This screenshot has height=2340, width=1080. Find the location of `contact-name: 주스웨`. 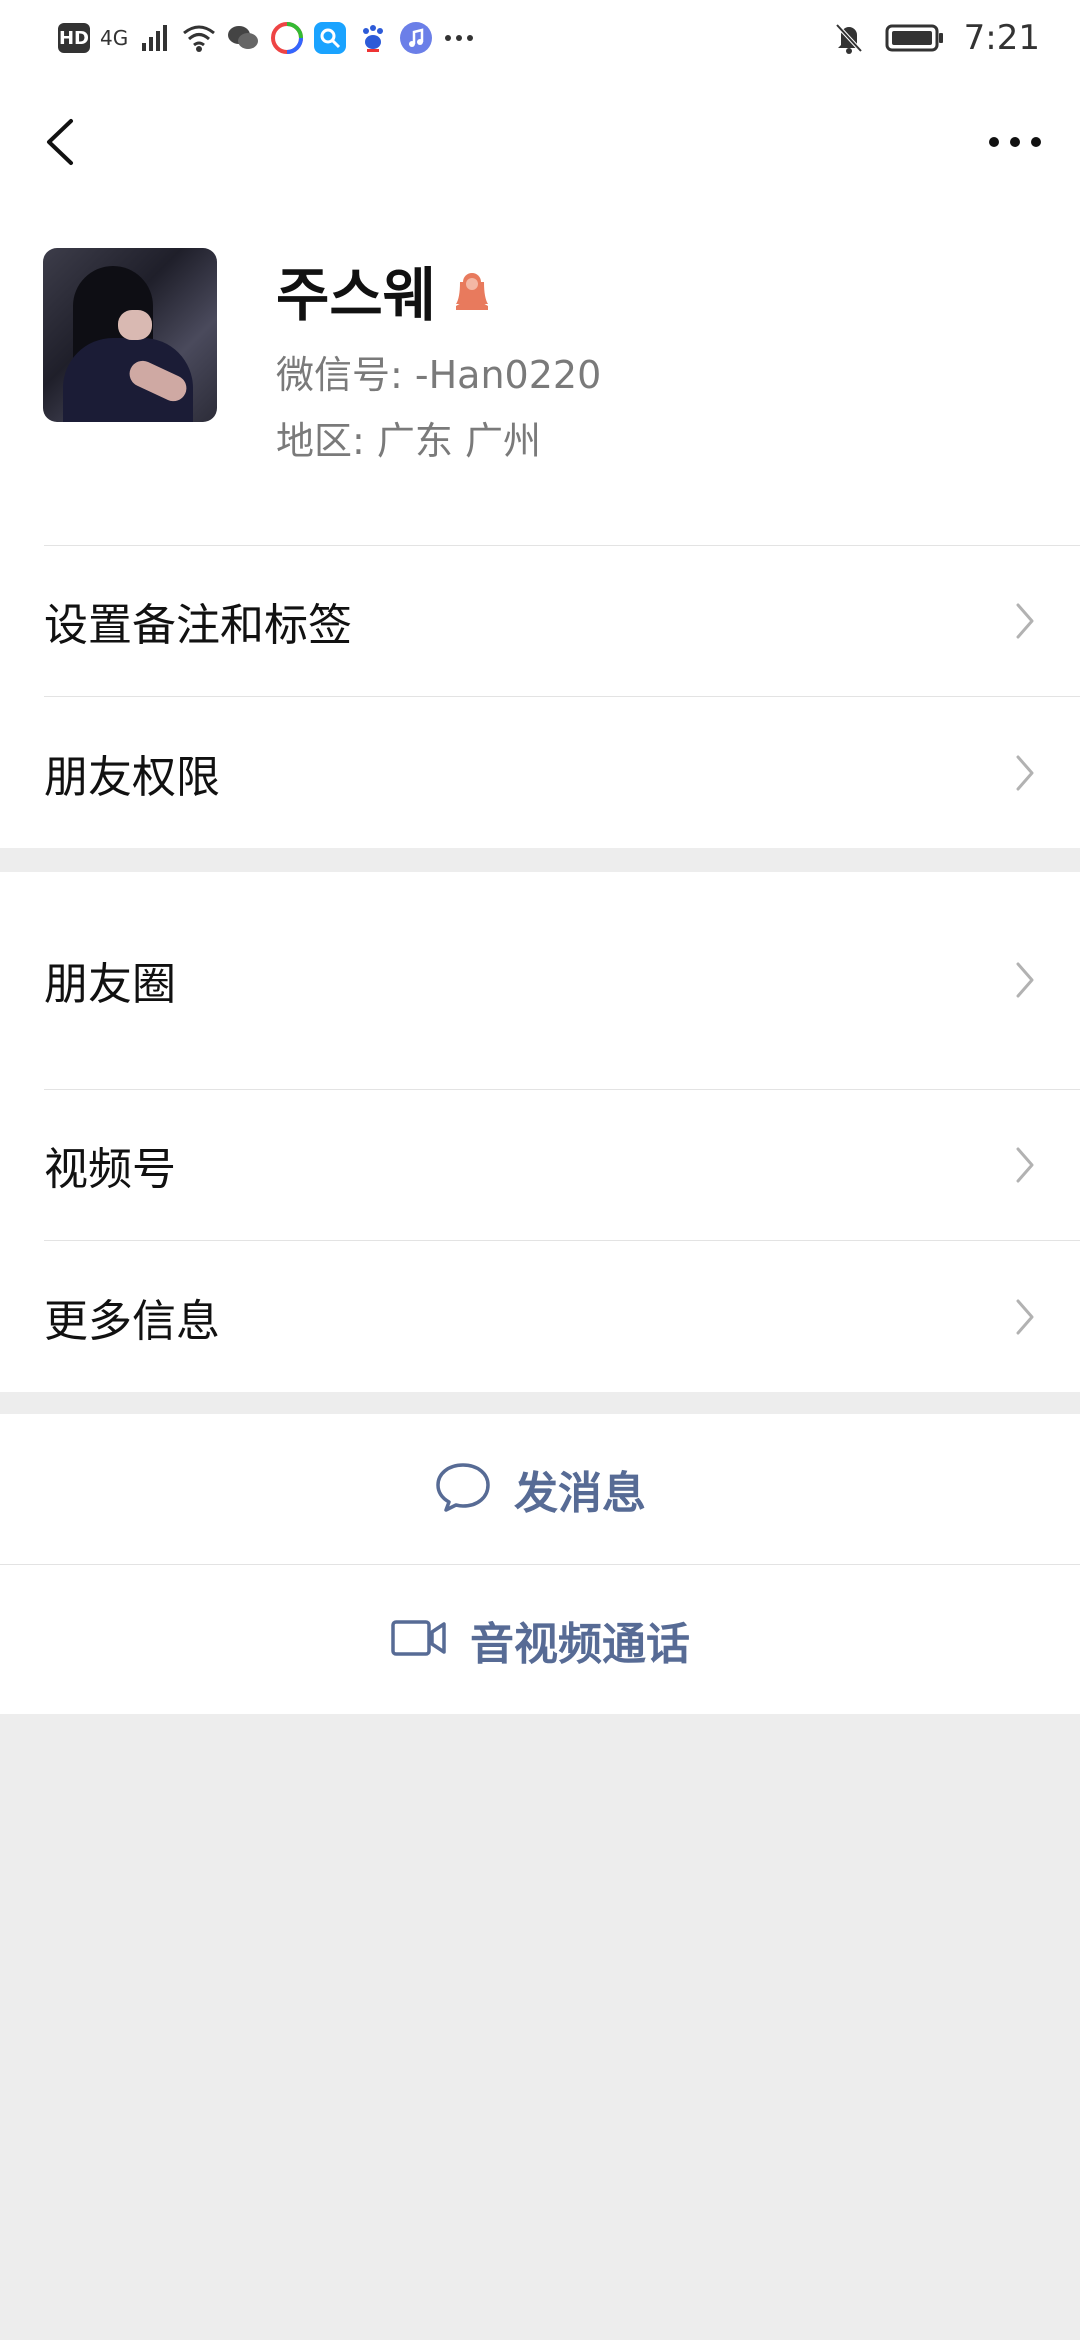

contact-name: 주스웨 is located at coordinates (356, 295).